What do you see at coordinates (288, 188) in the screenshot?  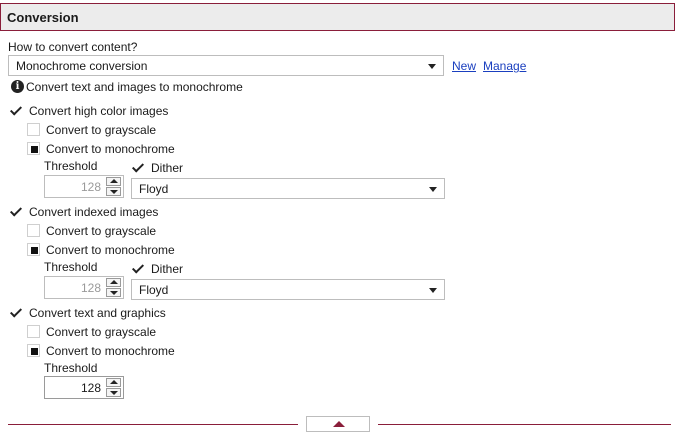 I see `high-color-dither-select: Floyd` at bounding box center [288, 188].